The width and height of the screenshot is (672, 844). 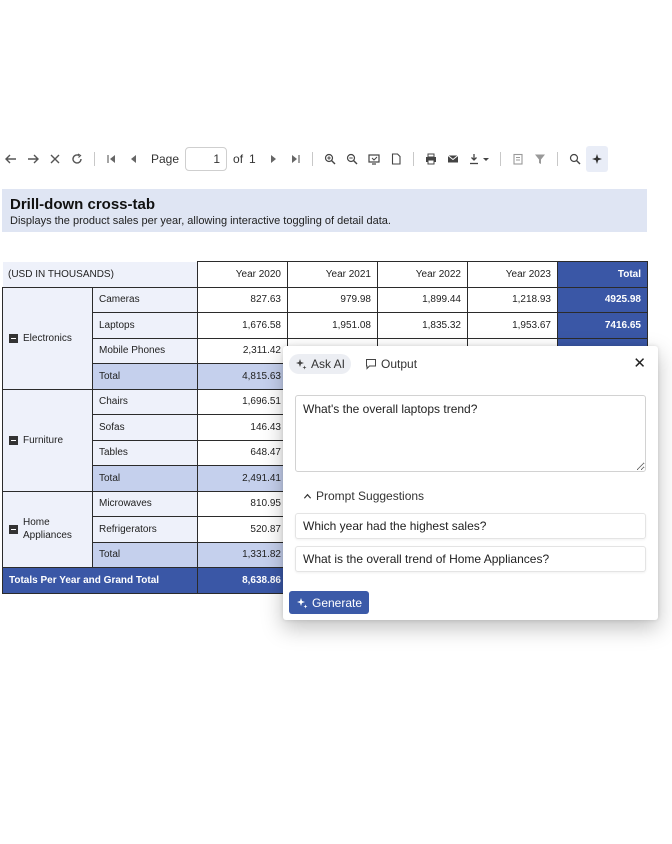 What do you see at coordinates (242, 427) in the screenshot?
I see `value-cell: 146.43` at bounding box center [242, 427].